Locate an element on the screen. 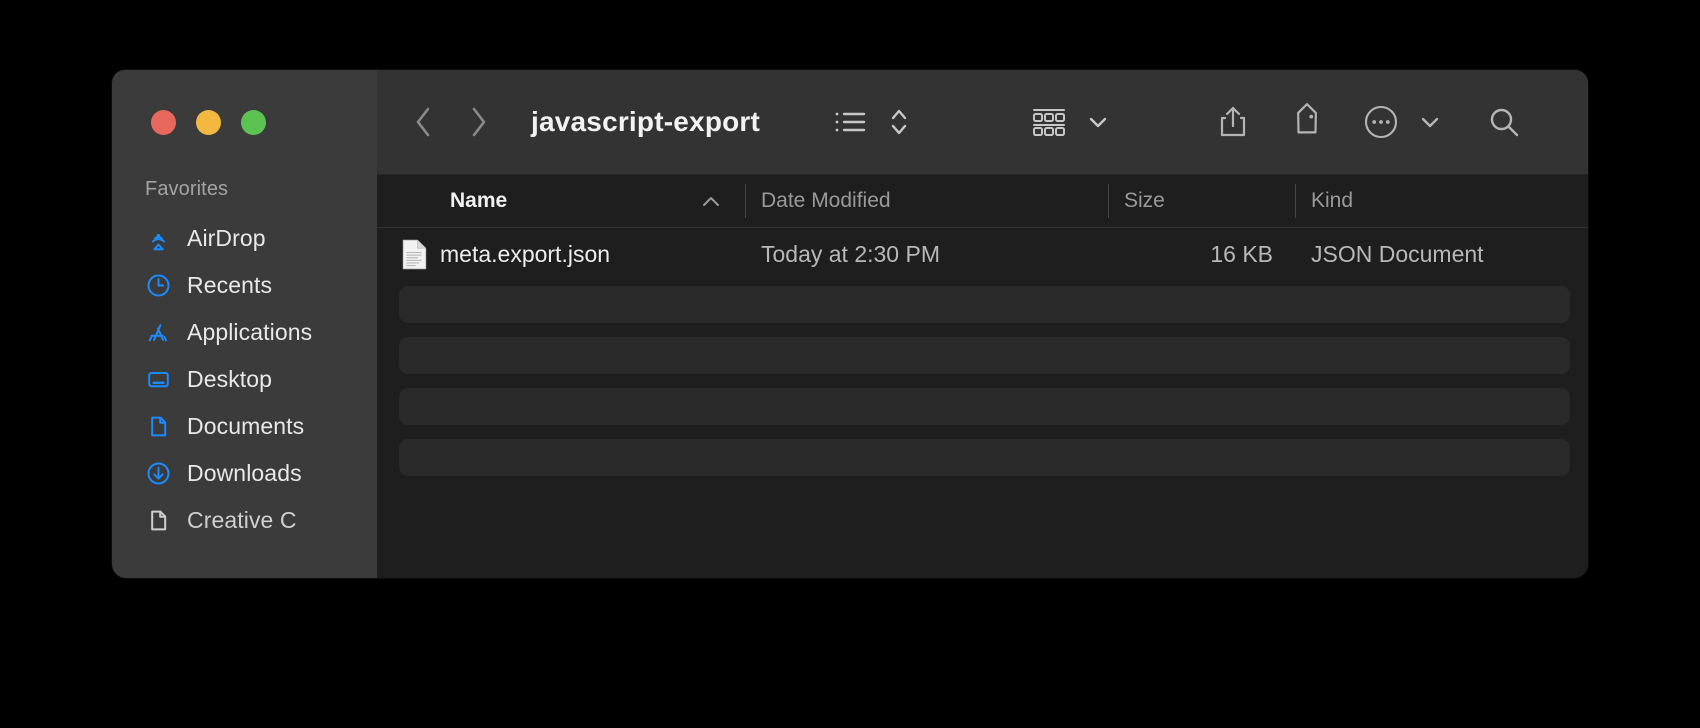 Image resolution: width=1700 pixels, height=728 pixels. sidebar-item-label: AirDrop is located at coordinates (226, 238).